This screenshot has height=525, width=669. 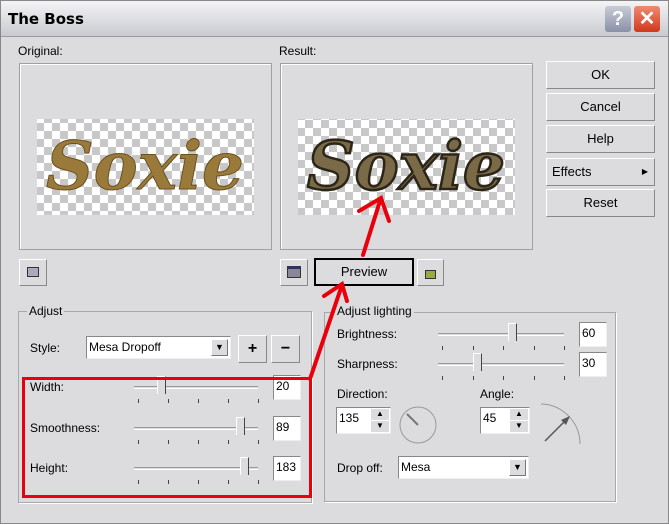 I want to click on annotation-arrows, so click(x=349, y=288).